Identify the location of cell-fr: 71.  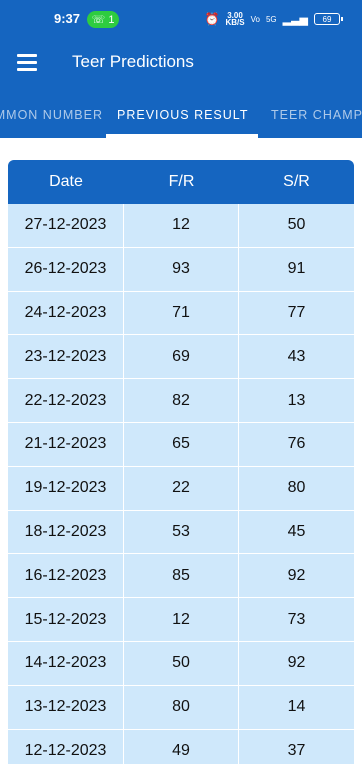
(181, 313).